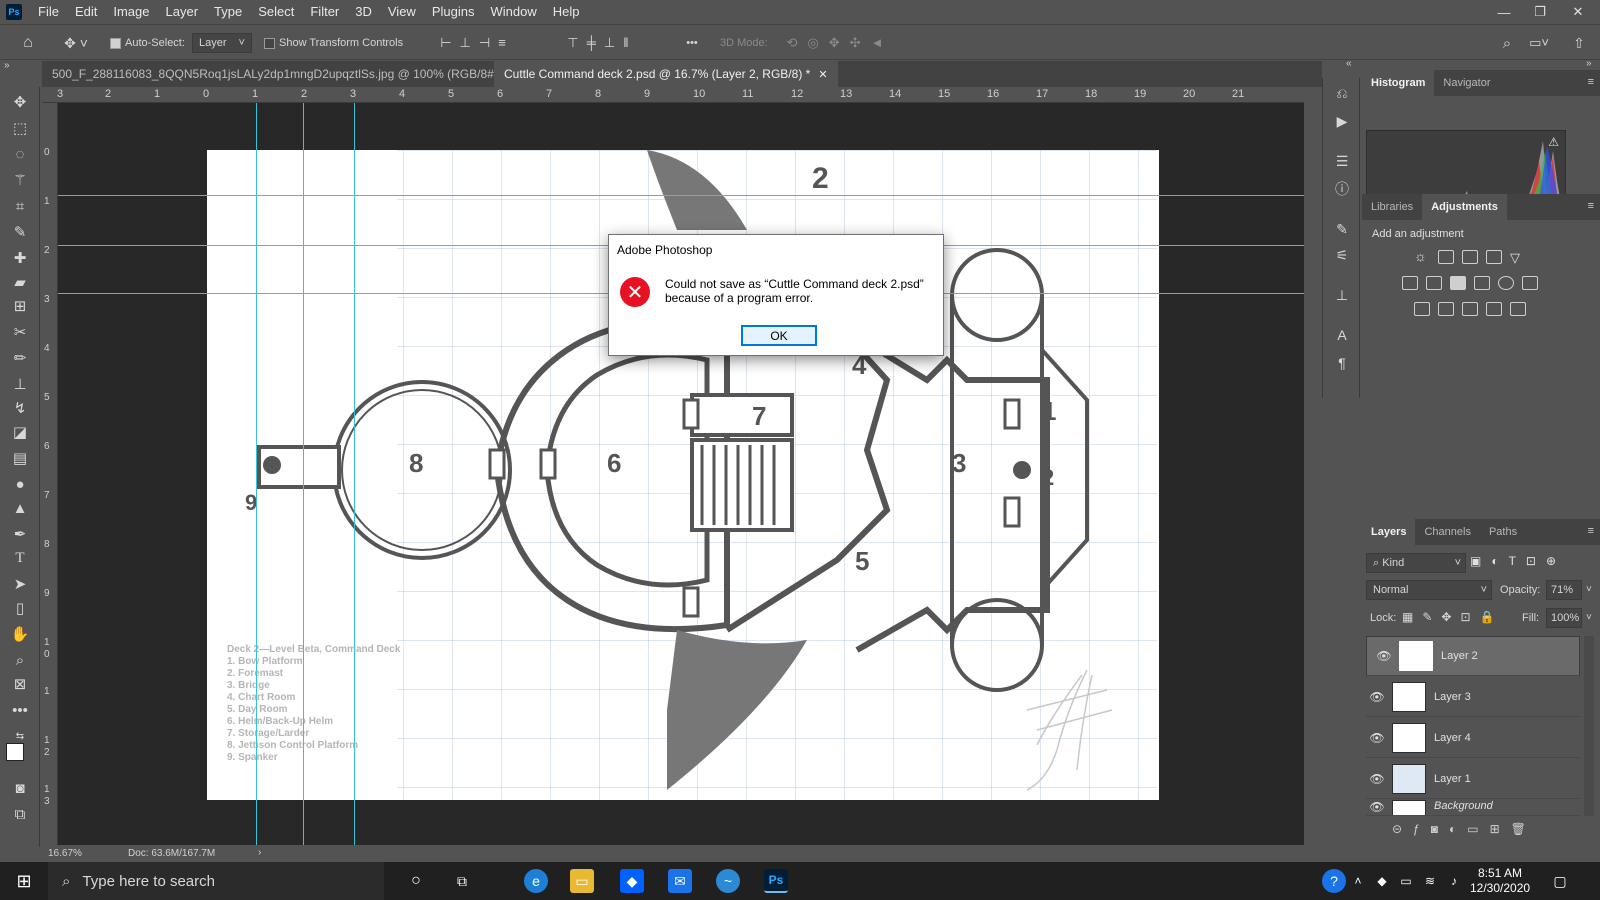  Describe the element at coordinates (1473, 738) in the screenshot. I see `layer-row: 👁 Layer 4` at that location.